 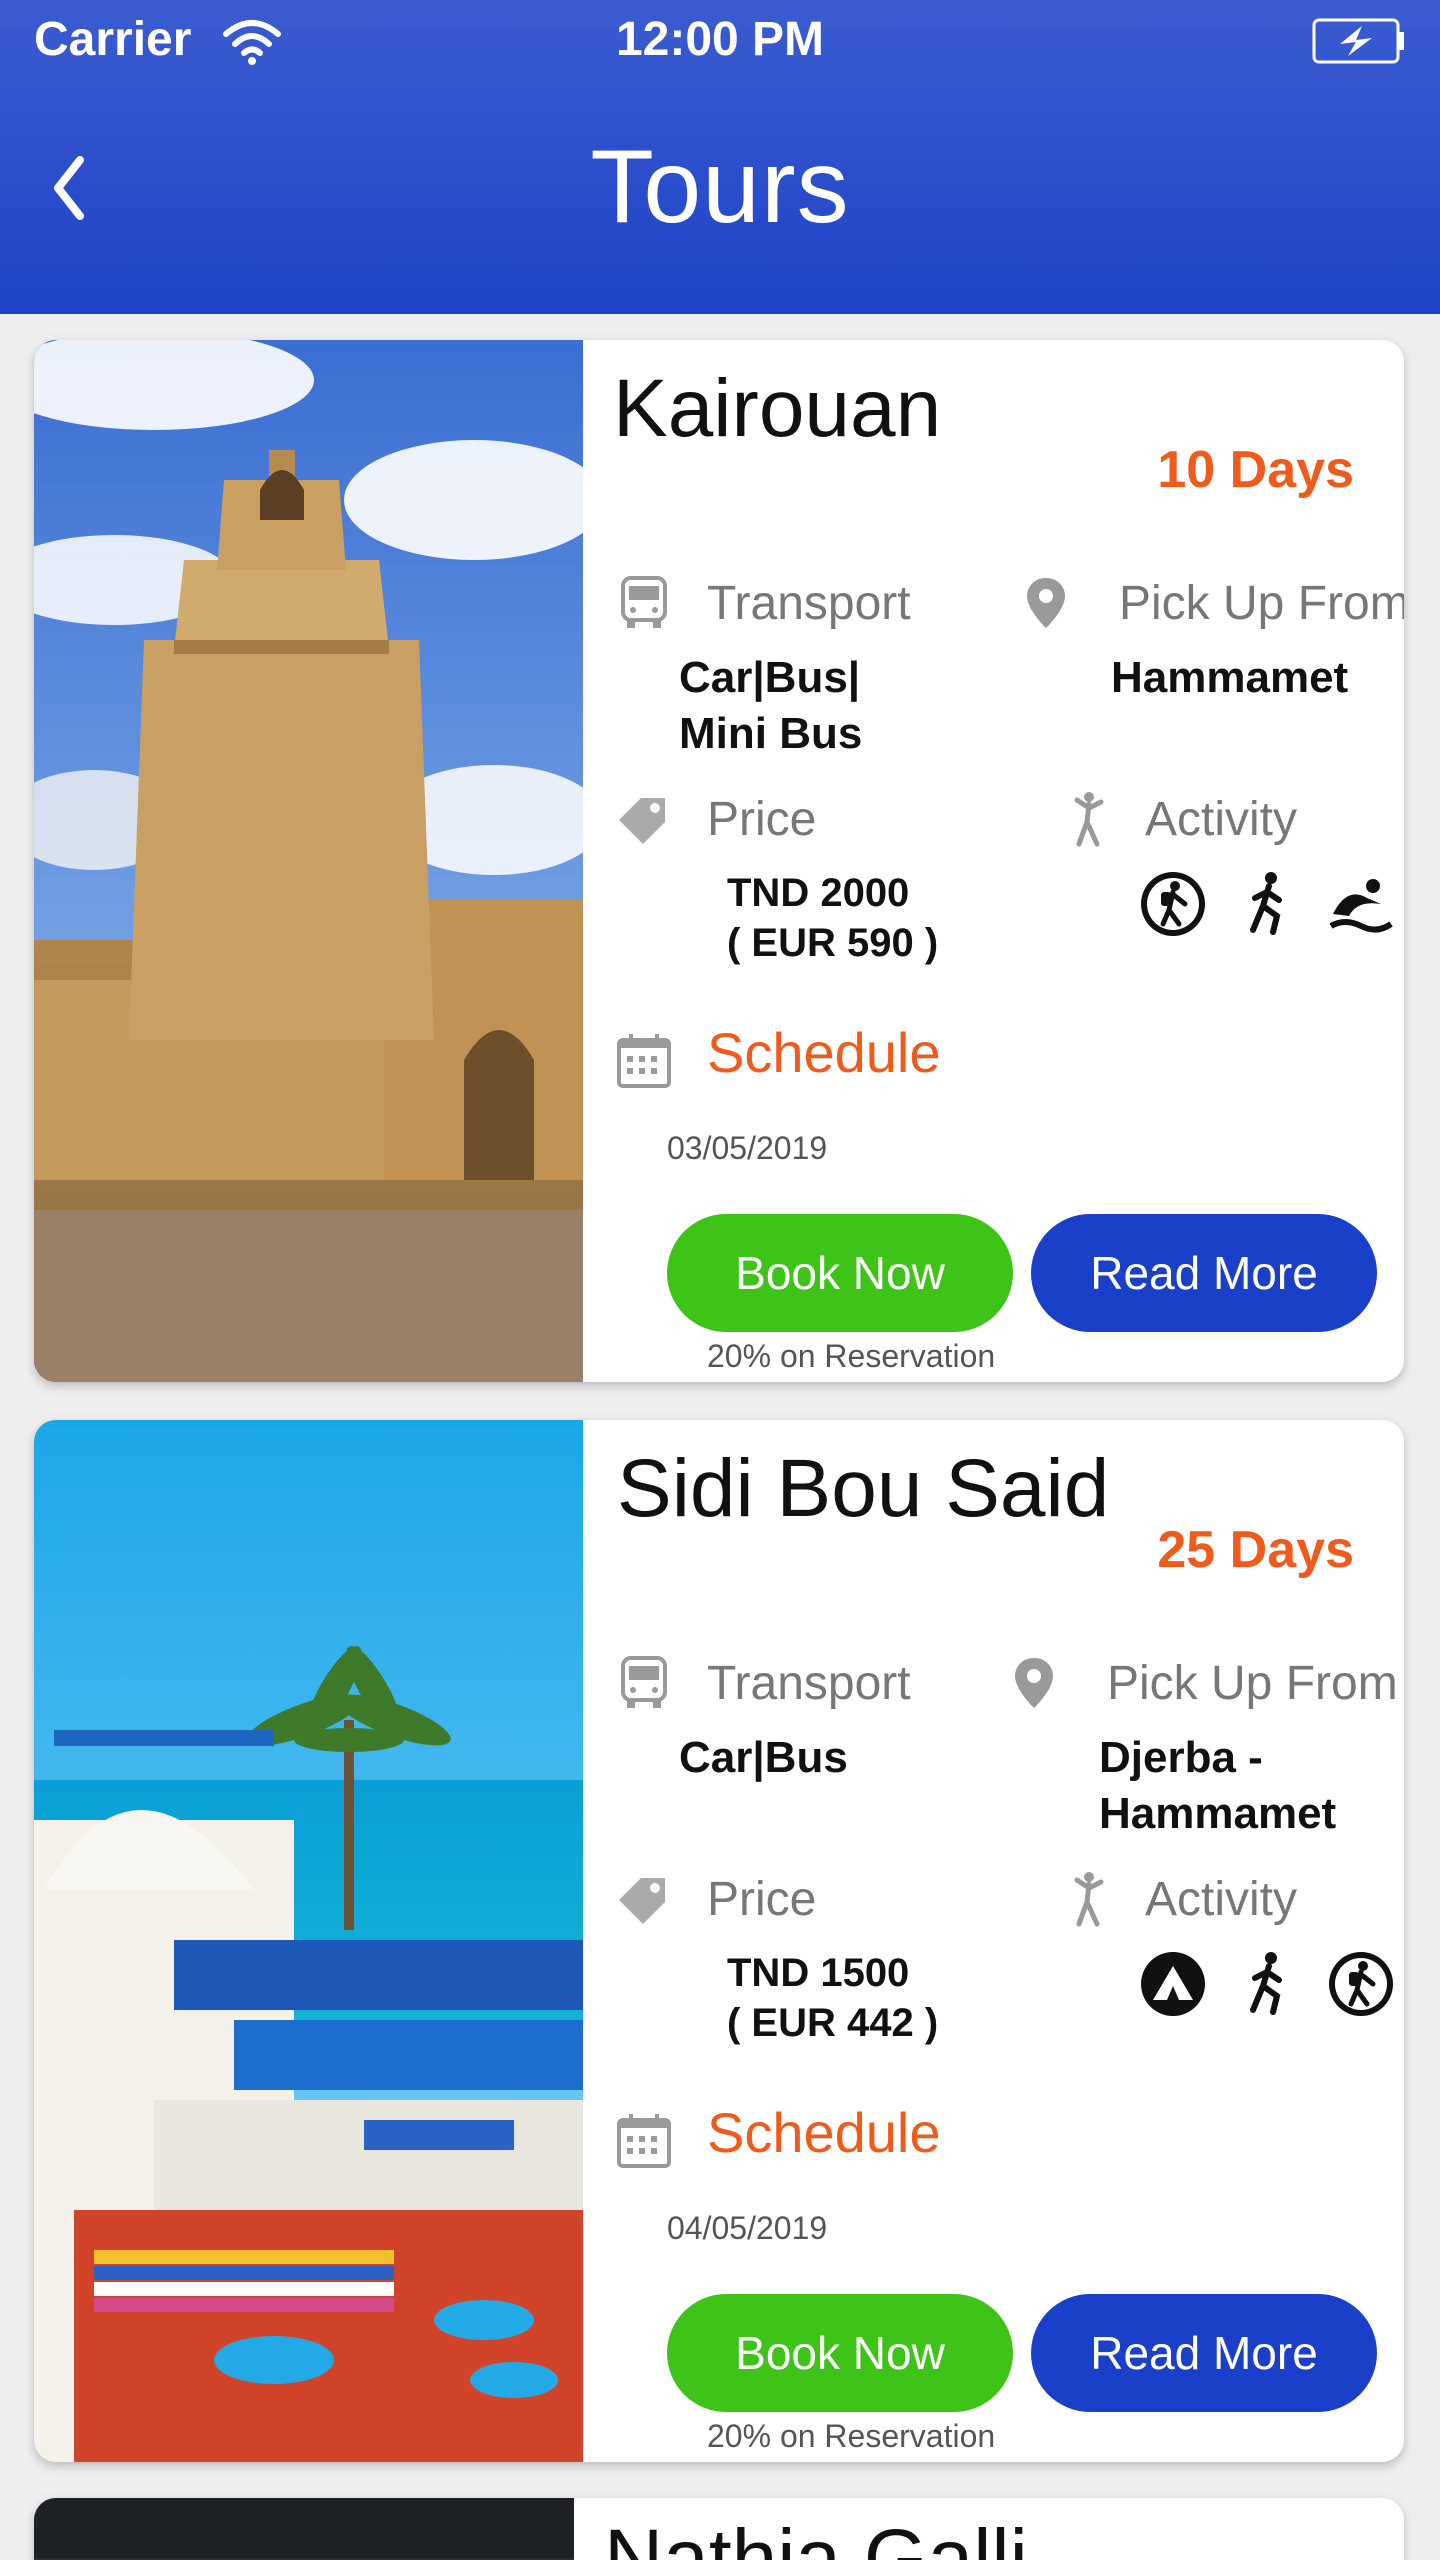 I want to click on status-time: 12:00 PM, so click(x=720, y=39).